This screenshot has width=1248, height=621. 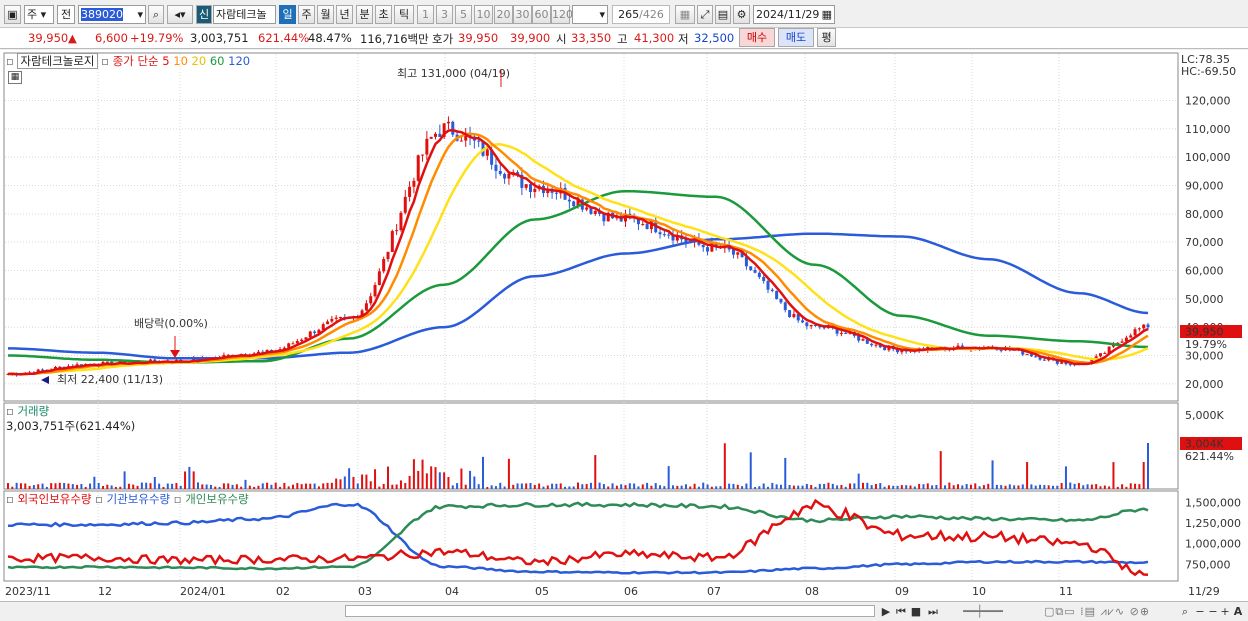 What do you see at coordinates (239, 61) in the screenshot?
I see `ma-120: 120` at bounding box center [239, 61].